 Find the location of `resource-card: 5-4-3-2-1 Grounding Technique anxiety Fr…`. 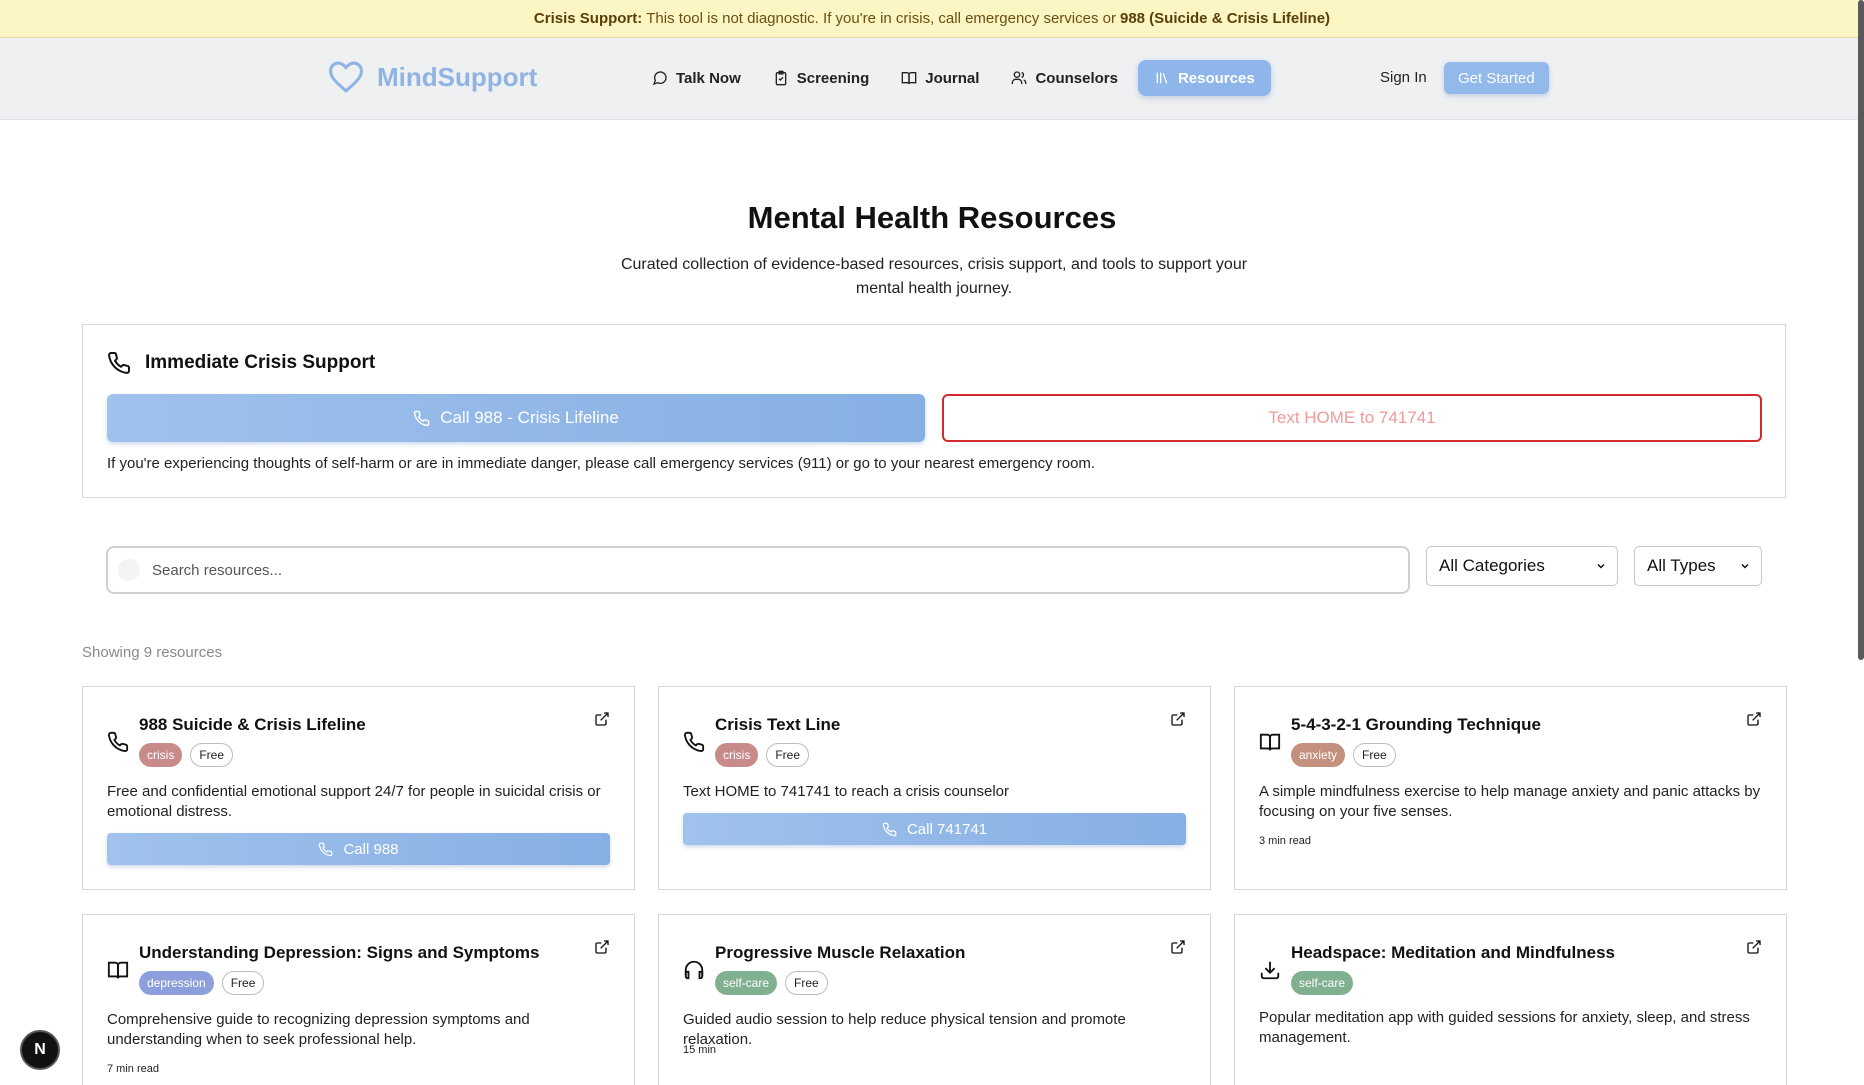

resource-card: 5-4-3-2-1 Grounding Technique anxiety Fr… is located at coordinates (1510, 788).